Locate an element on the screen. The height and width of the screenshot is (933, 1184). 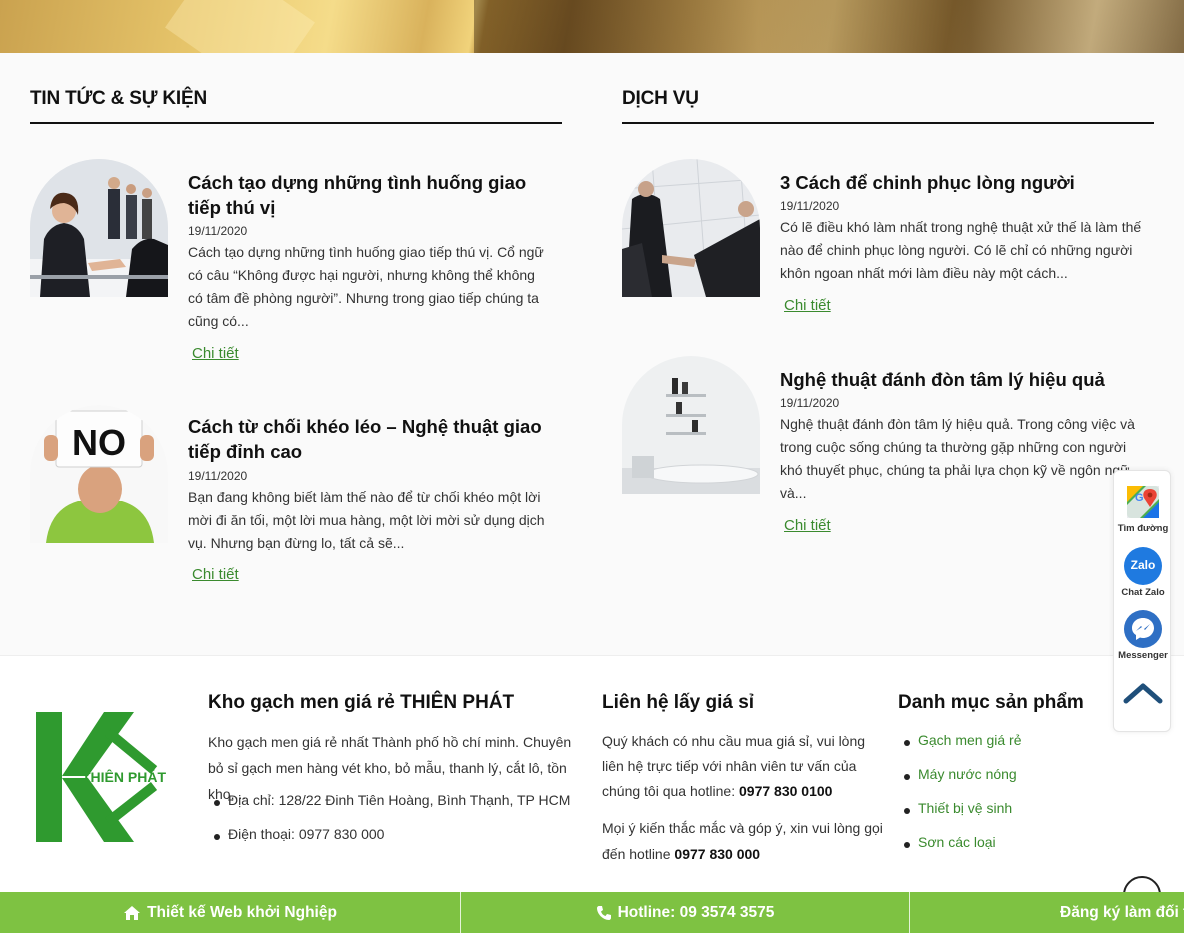
footer-categories-heading: Danh mục sản phẩm is located at coordinates (991, 702).